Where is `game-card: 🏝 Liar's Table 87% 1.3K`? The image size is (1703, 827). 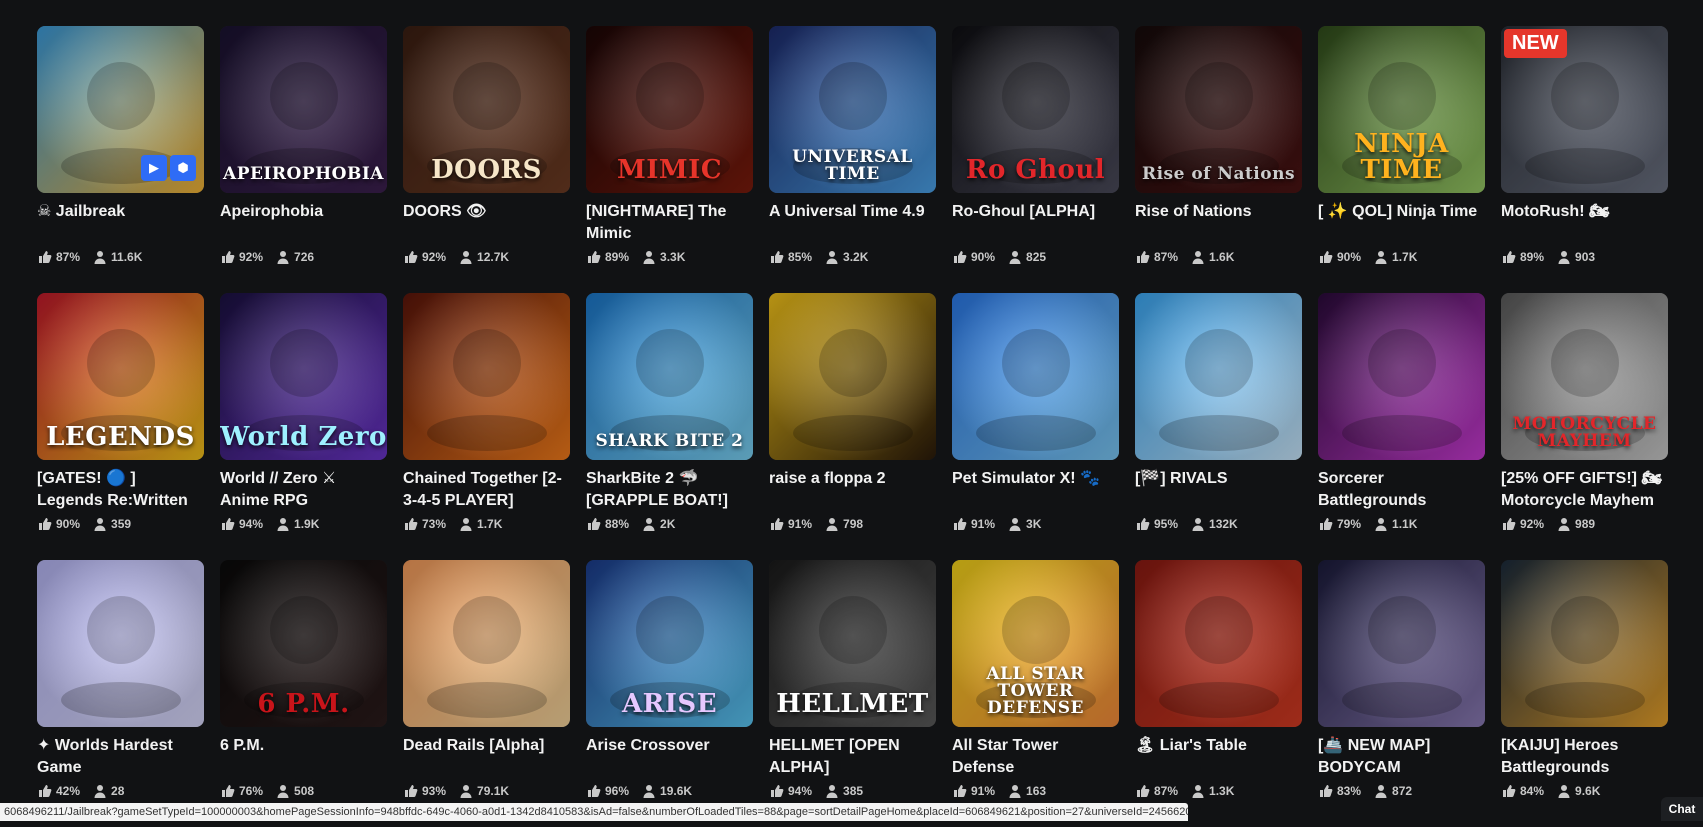
game-card: 🏝 Liar's Table 87% 1.3K is located at coordinates (1218, 693).